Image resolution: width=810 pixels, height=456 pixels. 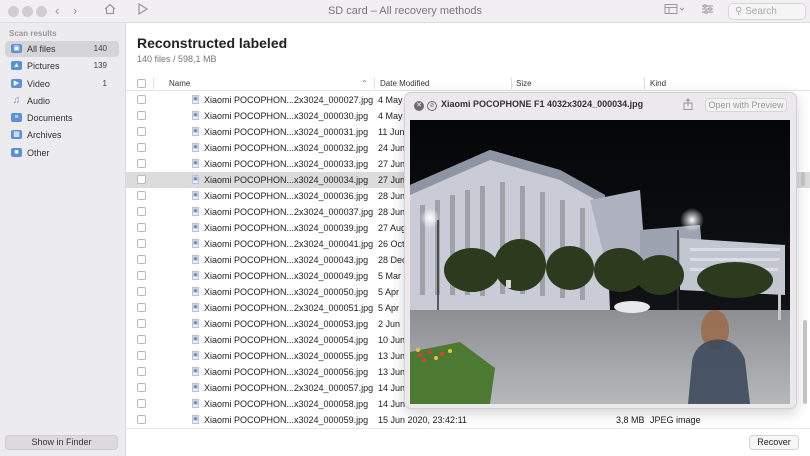 I want to click on file-name: Xiaomi POCOPHON...x3024_000054.jpg, so click(x=286, y=340).